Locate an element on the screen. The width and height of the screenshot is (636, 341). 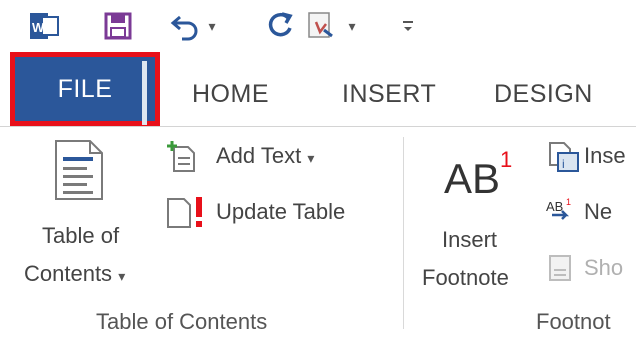
svg-text: AB is located at coordinates (554, 206).